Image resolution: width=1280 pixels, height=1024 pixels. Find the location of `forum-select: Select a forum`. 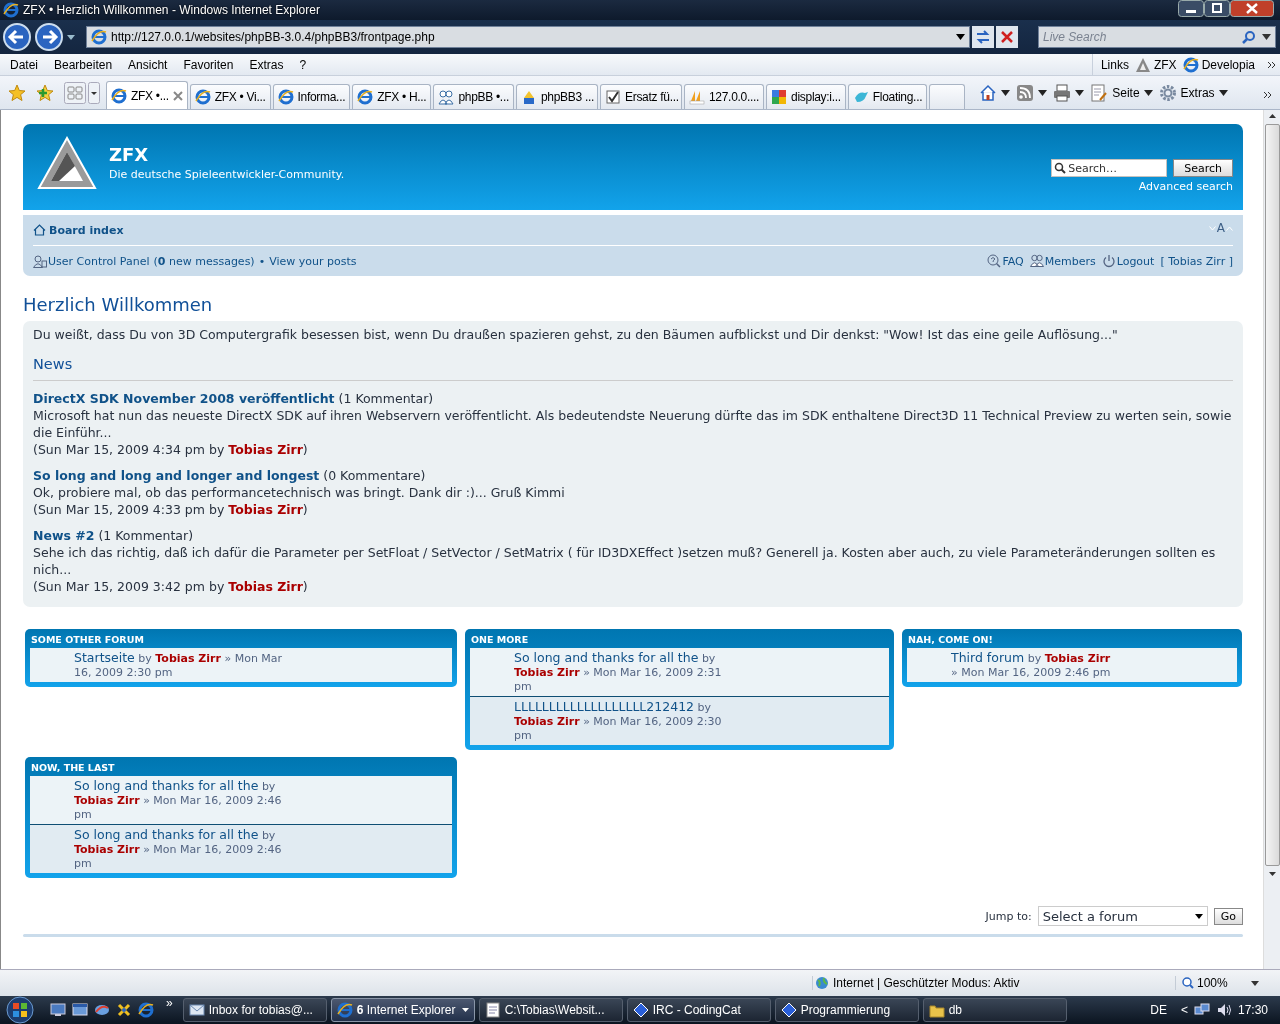

forum-select: Select a forum is located at coordinates (1122, 916).